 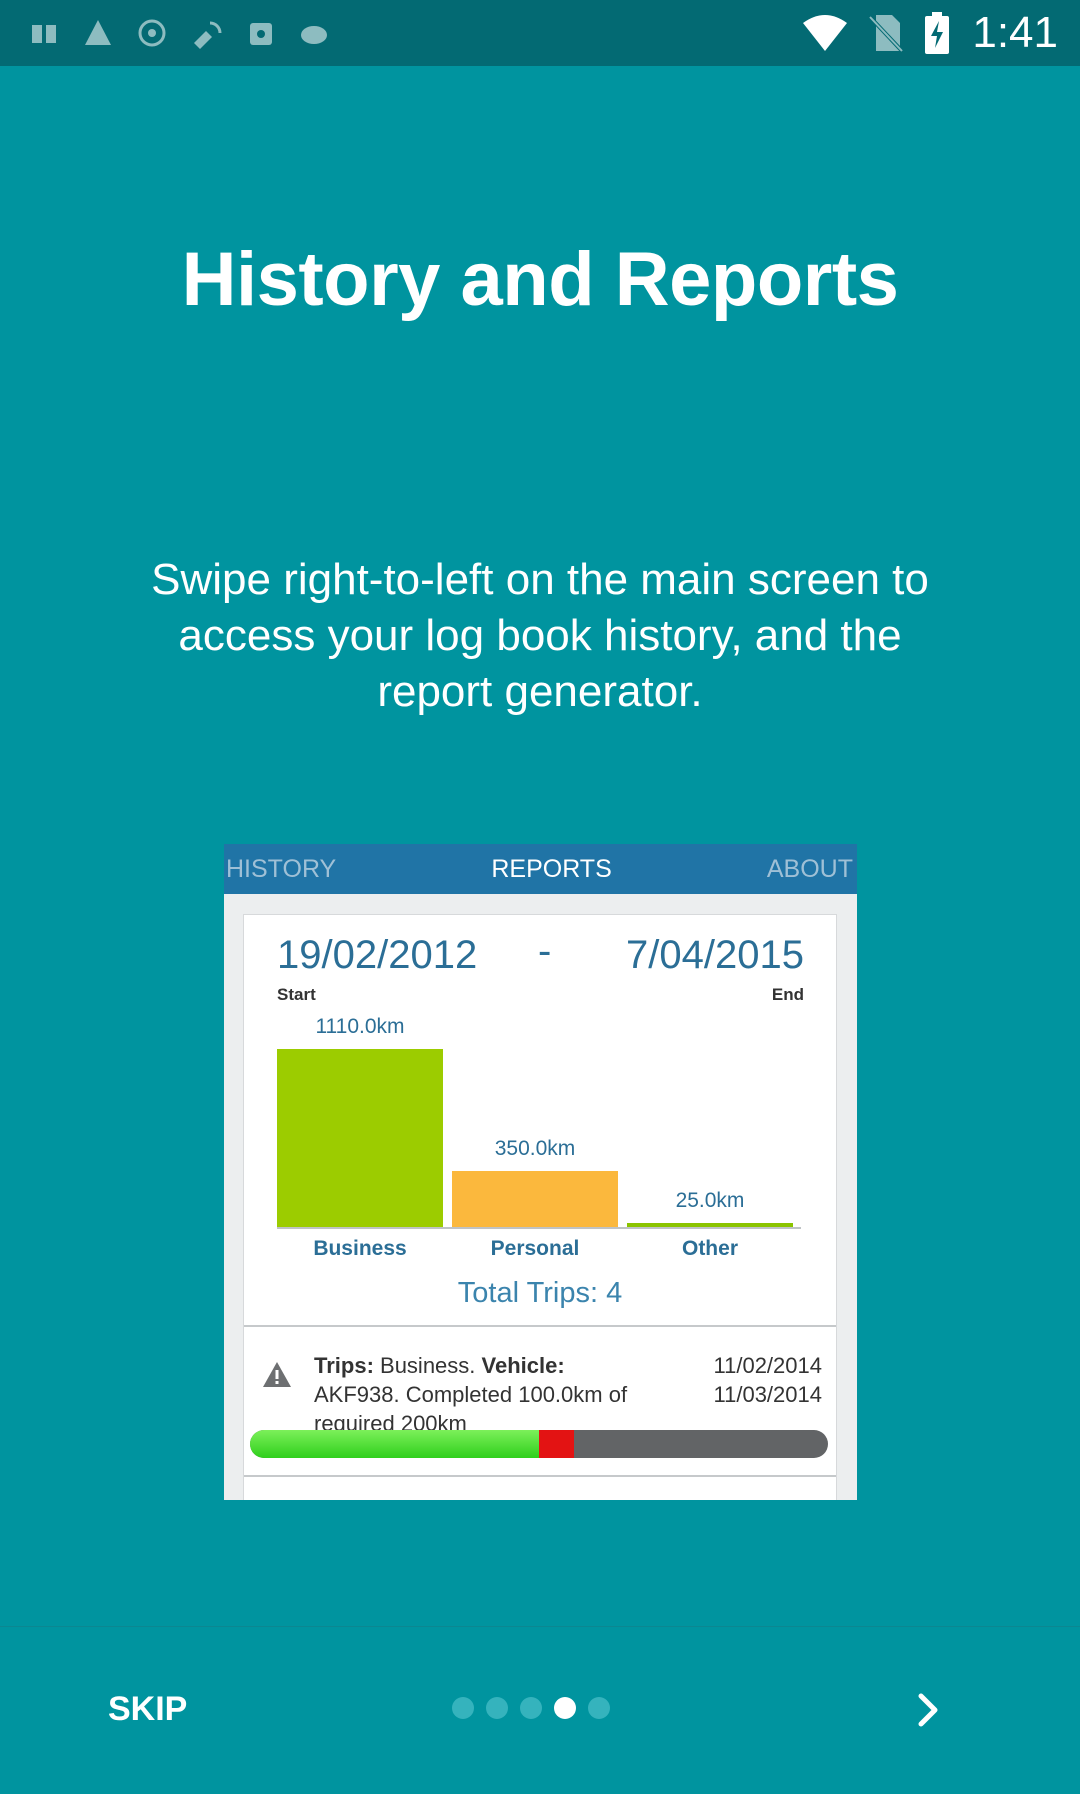 What do you see at coordinates (1015, 32) in the screenshot?
I see `status-bar-time: 1:41` at bounding box center [1015, 32].